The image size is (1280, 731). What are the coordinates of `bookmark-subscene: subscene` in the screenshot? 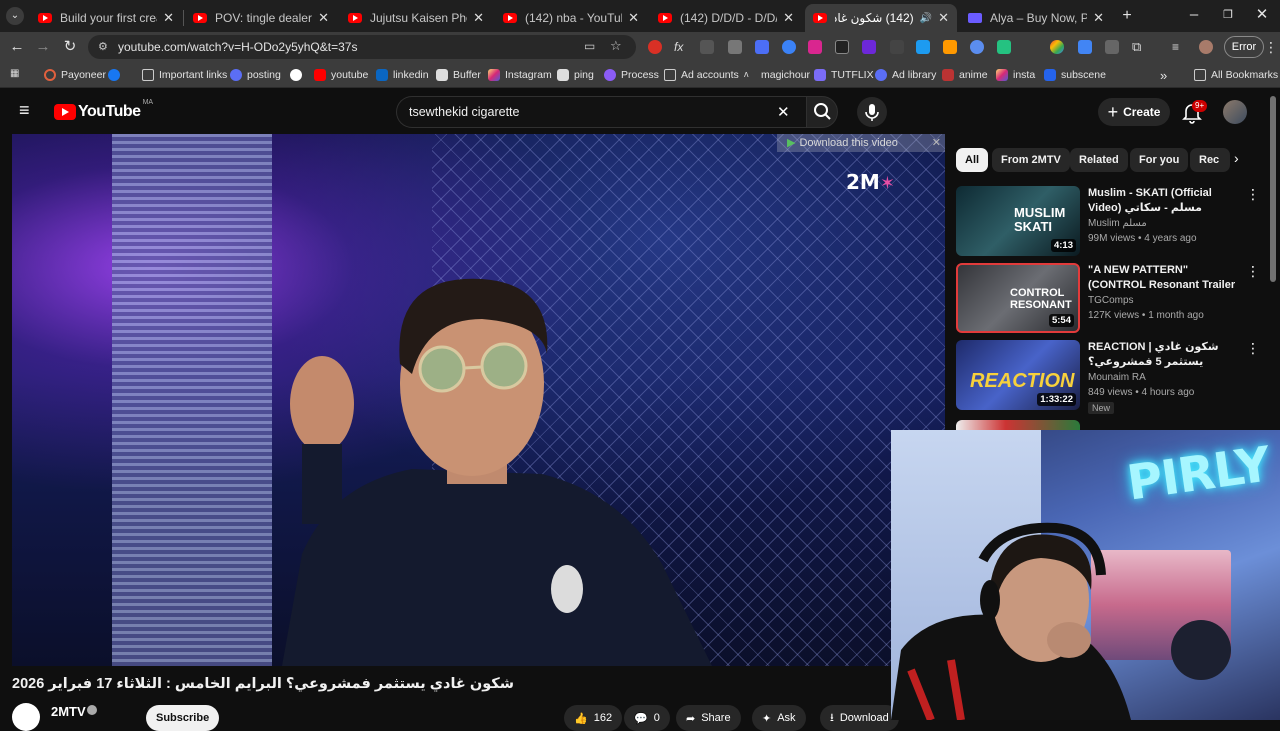 It's located at (1075, 75).